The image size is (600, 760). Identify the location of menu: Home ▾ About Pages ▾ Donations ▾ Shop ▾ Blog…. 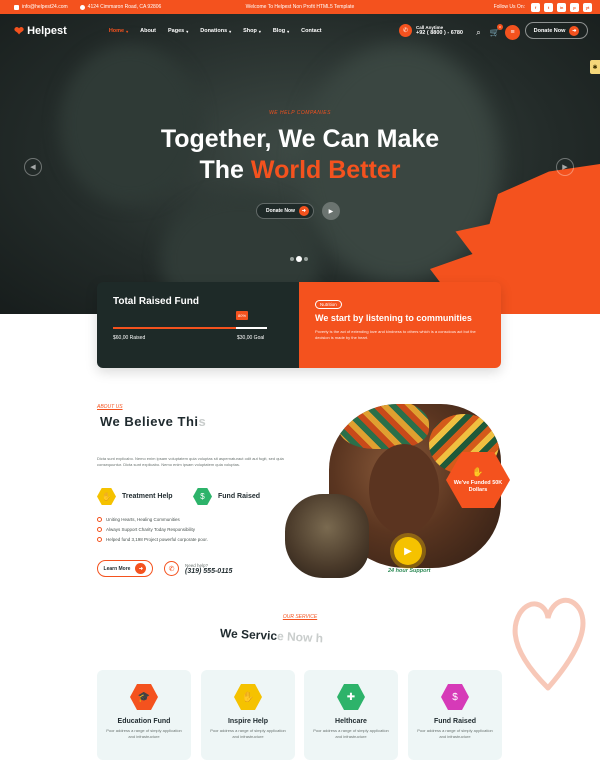
(221, 31).